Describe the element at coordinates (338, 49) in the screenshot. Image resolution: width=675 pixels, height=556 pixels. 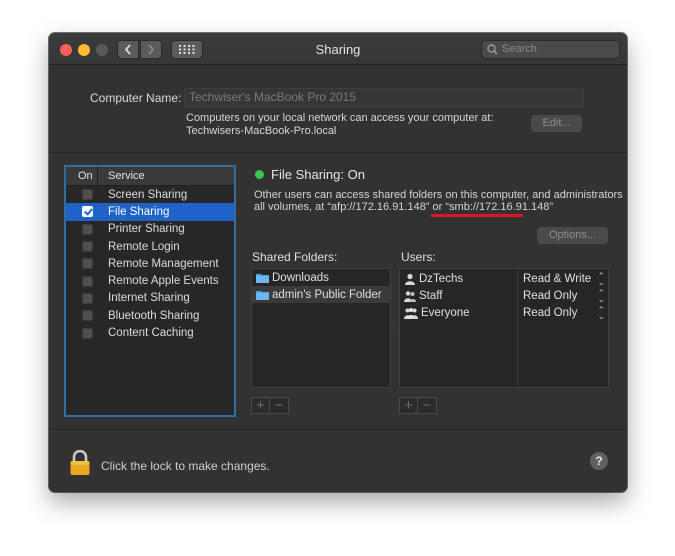
I see `title-bar: Sharing Search` at that location.